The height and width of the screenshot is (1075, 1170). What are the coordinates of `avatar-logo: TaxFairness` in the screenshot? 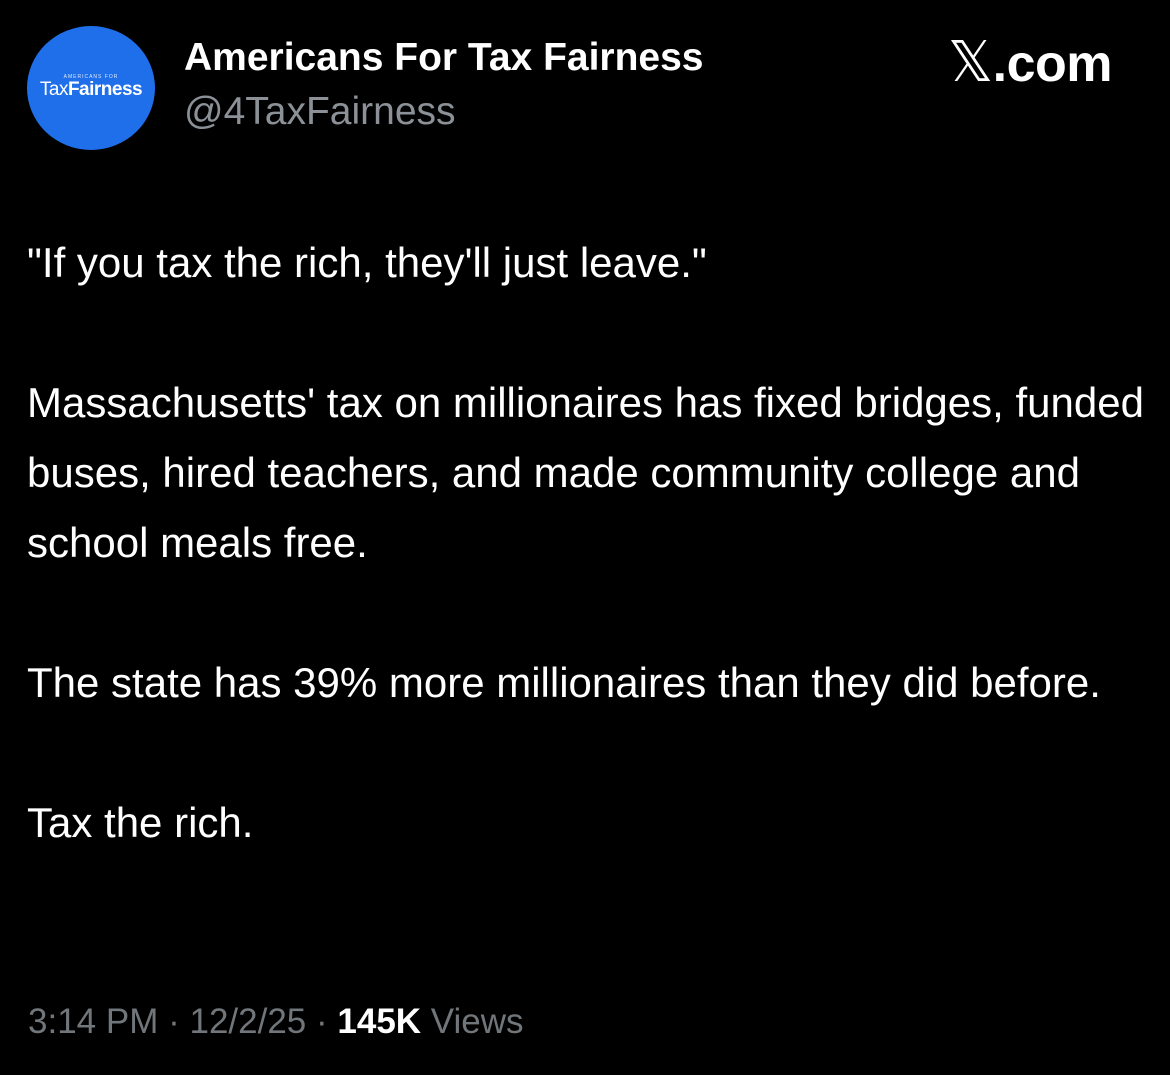 It's located at (91, 90).